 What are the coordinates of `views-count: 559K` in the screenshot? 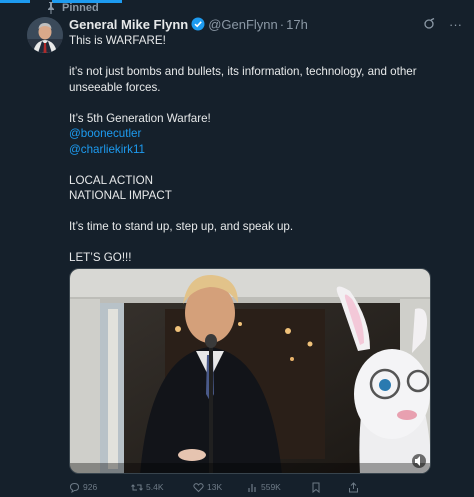 It's located at (271, 487).